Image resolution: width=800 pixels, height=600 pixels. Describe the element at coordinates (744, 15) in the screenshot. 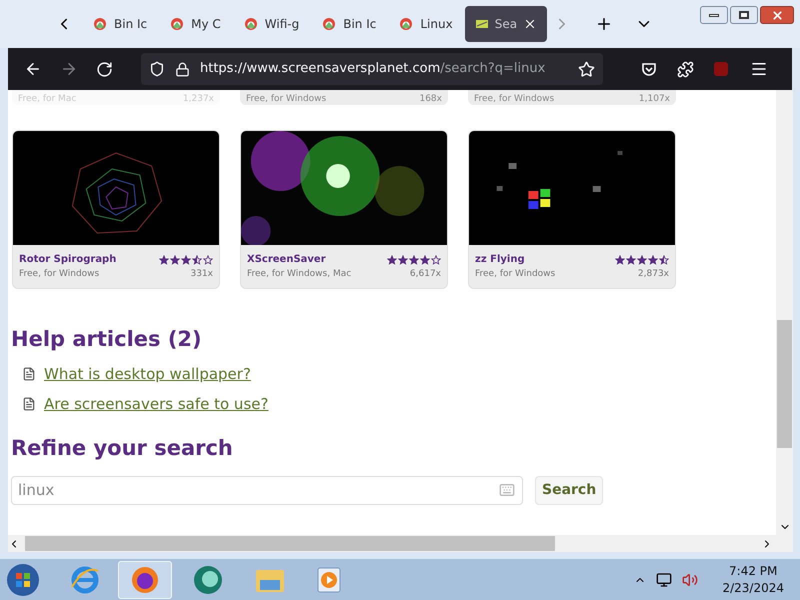

I see `maximize-button` at that location.